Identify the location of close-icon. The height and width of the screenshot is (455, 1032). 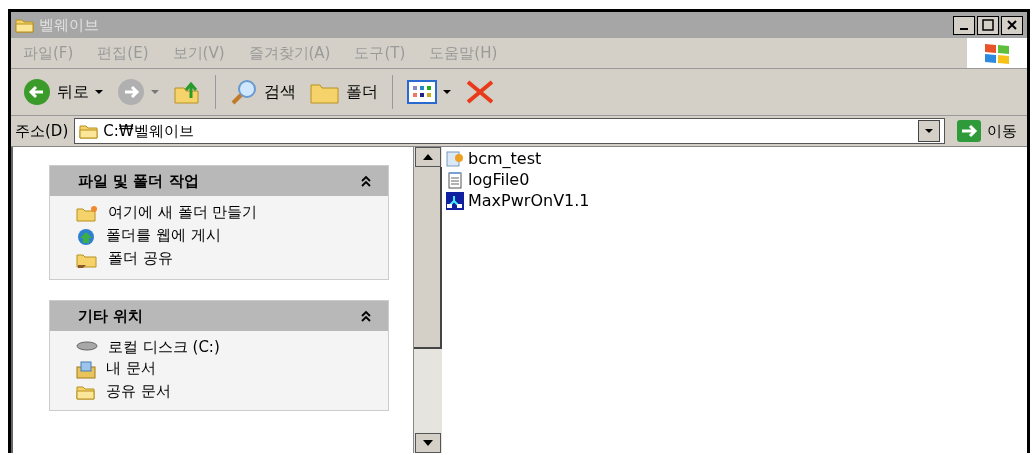
(1012, 25).